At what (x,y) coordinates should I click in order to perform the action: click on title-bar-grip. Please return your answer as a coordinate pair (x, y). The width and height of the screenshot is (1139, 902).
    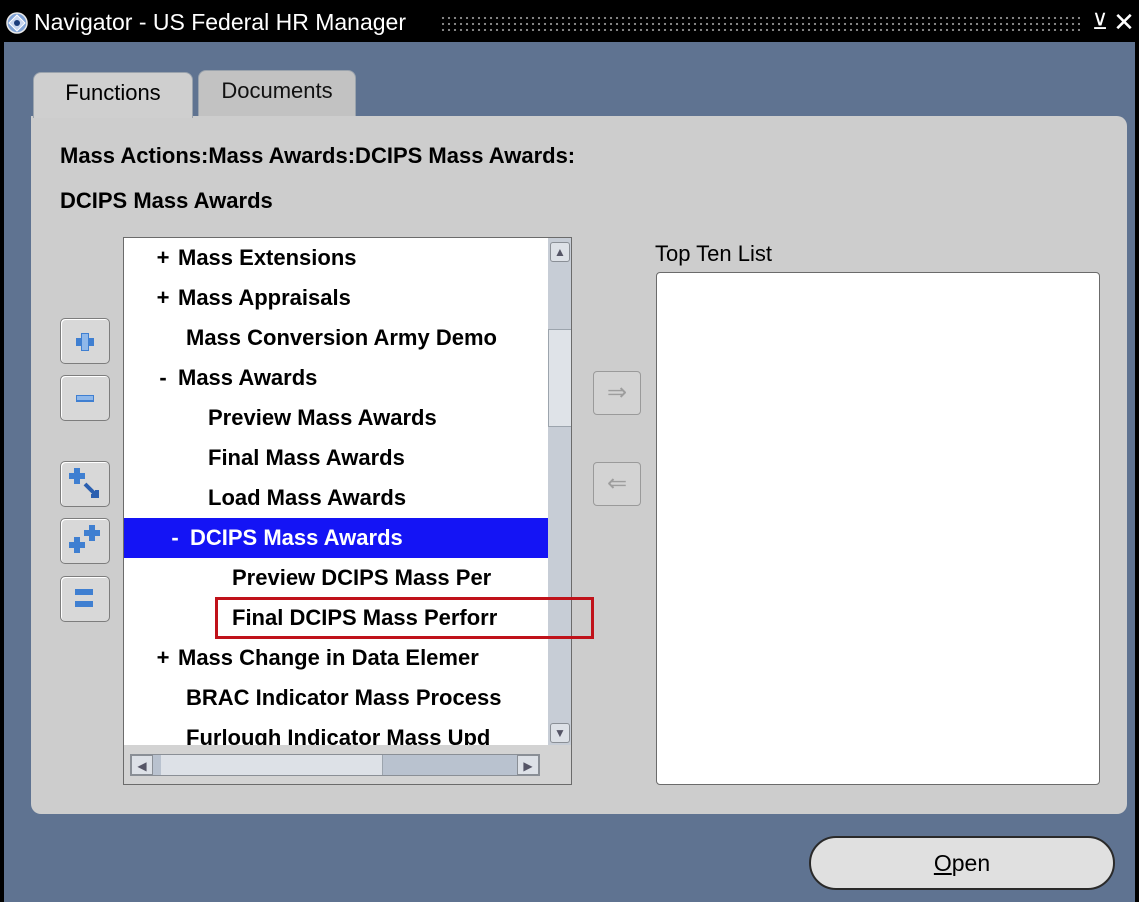
    Looking at the image, I should click on (760, 23).